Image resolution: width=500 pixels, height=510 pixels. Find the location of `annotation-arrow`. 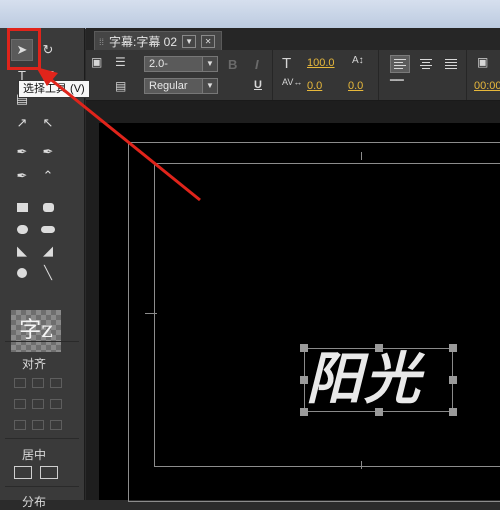

annotation-arrow is located at coordinates (118, 134).